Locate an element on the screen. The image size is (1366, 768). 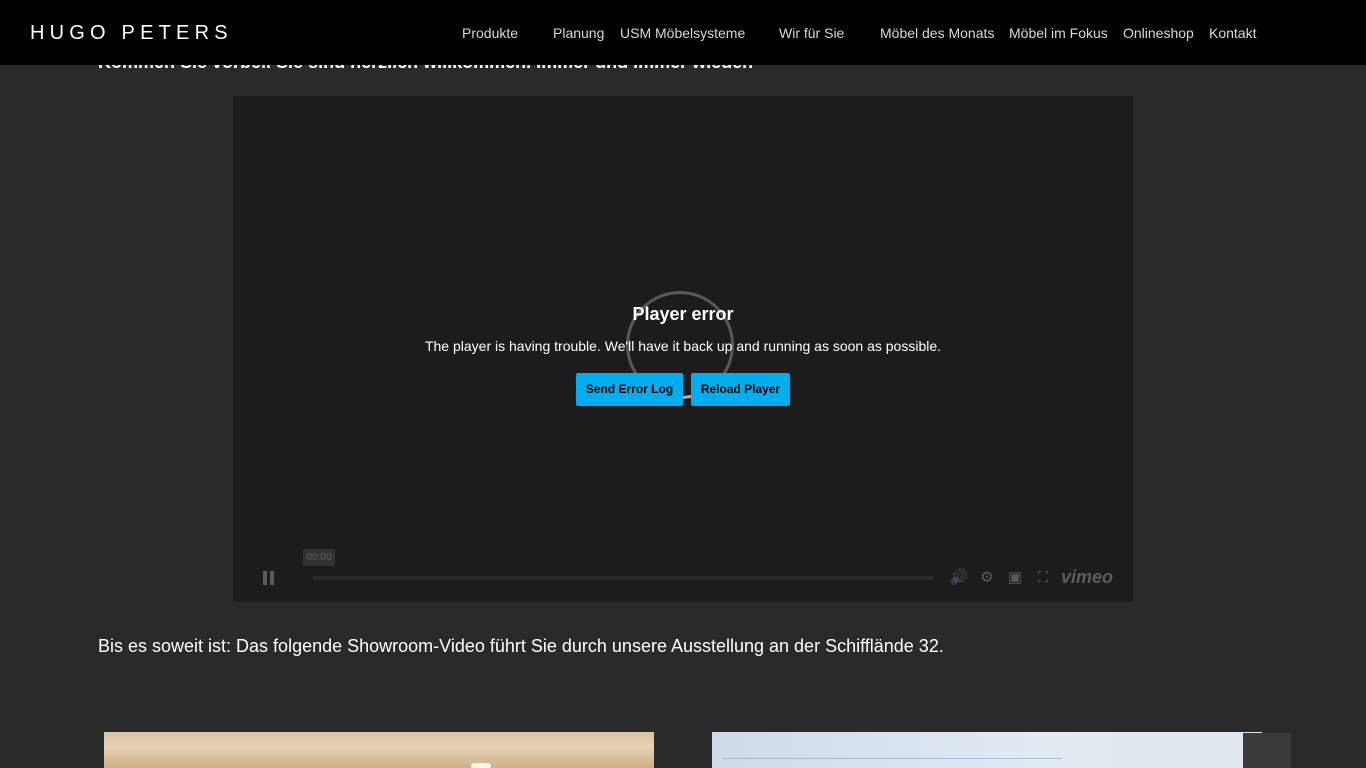
vimeo-logo: vimeo is located at coordinates (1087, 577).